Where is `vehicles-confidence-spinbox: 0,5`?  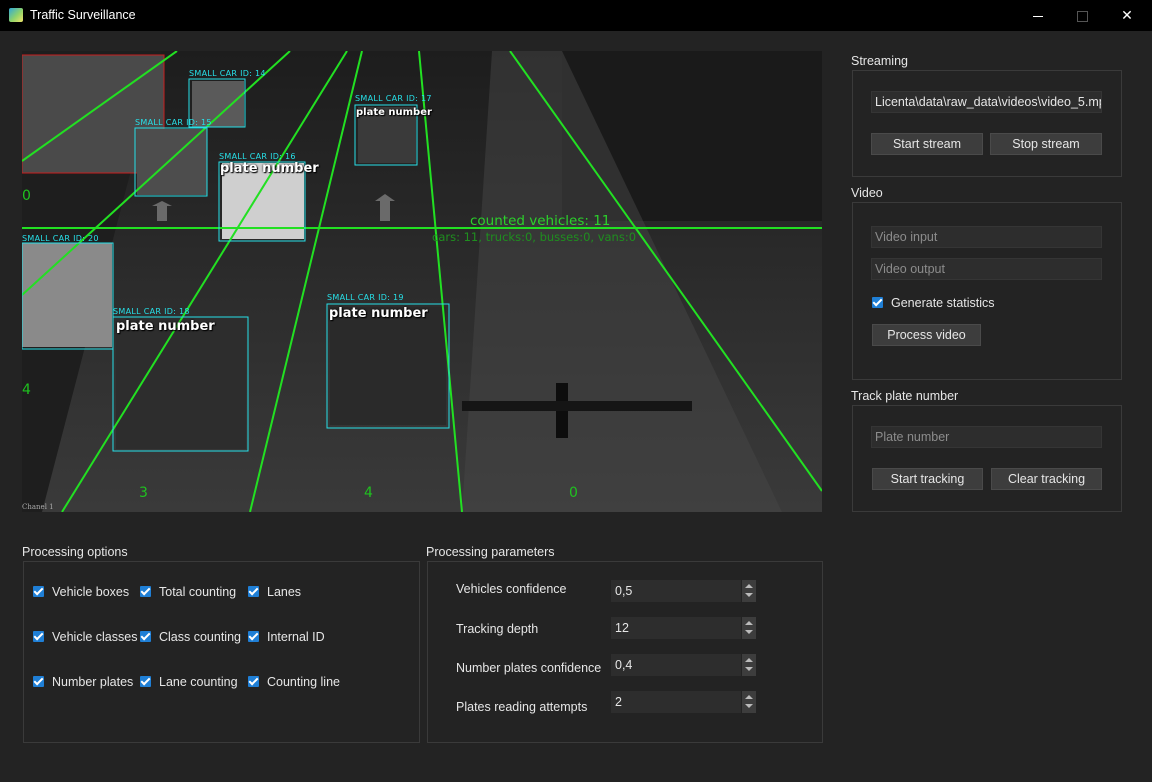 vehicles-confidence-spinbox: 0,5 is located at coordinates (684, 591).